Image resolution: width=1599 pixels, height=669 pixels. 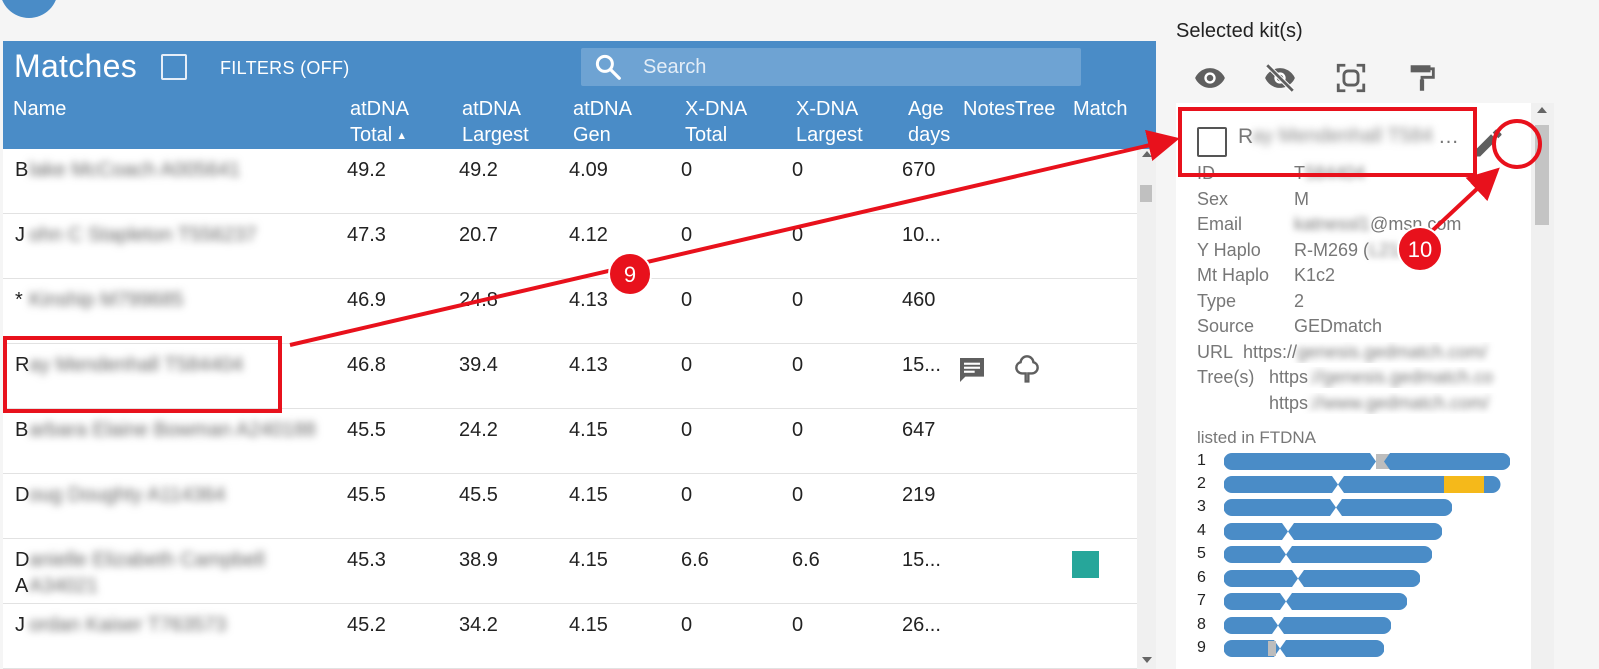 I want to click on col-header-atdna-total: atDNA Total ▲, so click(x=379, y=122).